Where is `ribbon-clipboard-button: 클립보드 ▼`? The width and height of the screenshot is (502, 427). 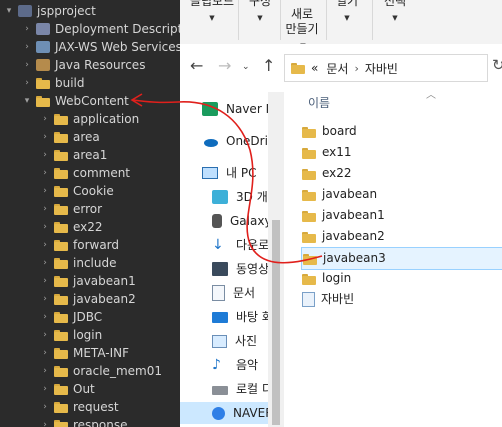 ribbon-clipboard-button: 클립보드 ▼ is located at coordinates (212, 21).